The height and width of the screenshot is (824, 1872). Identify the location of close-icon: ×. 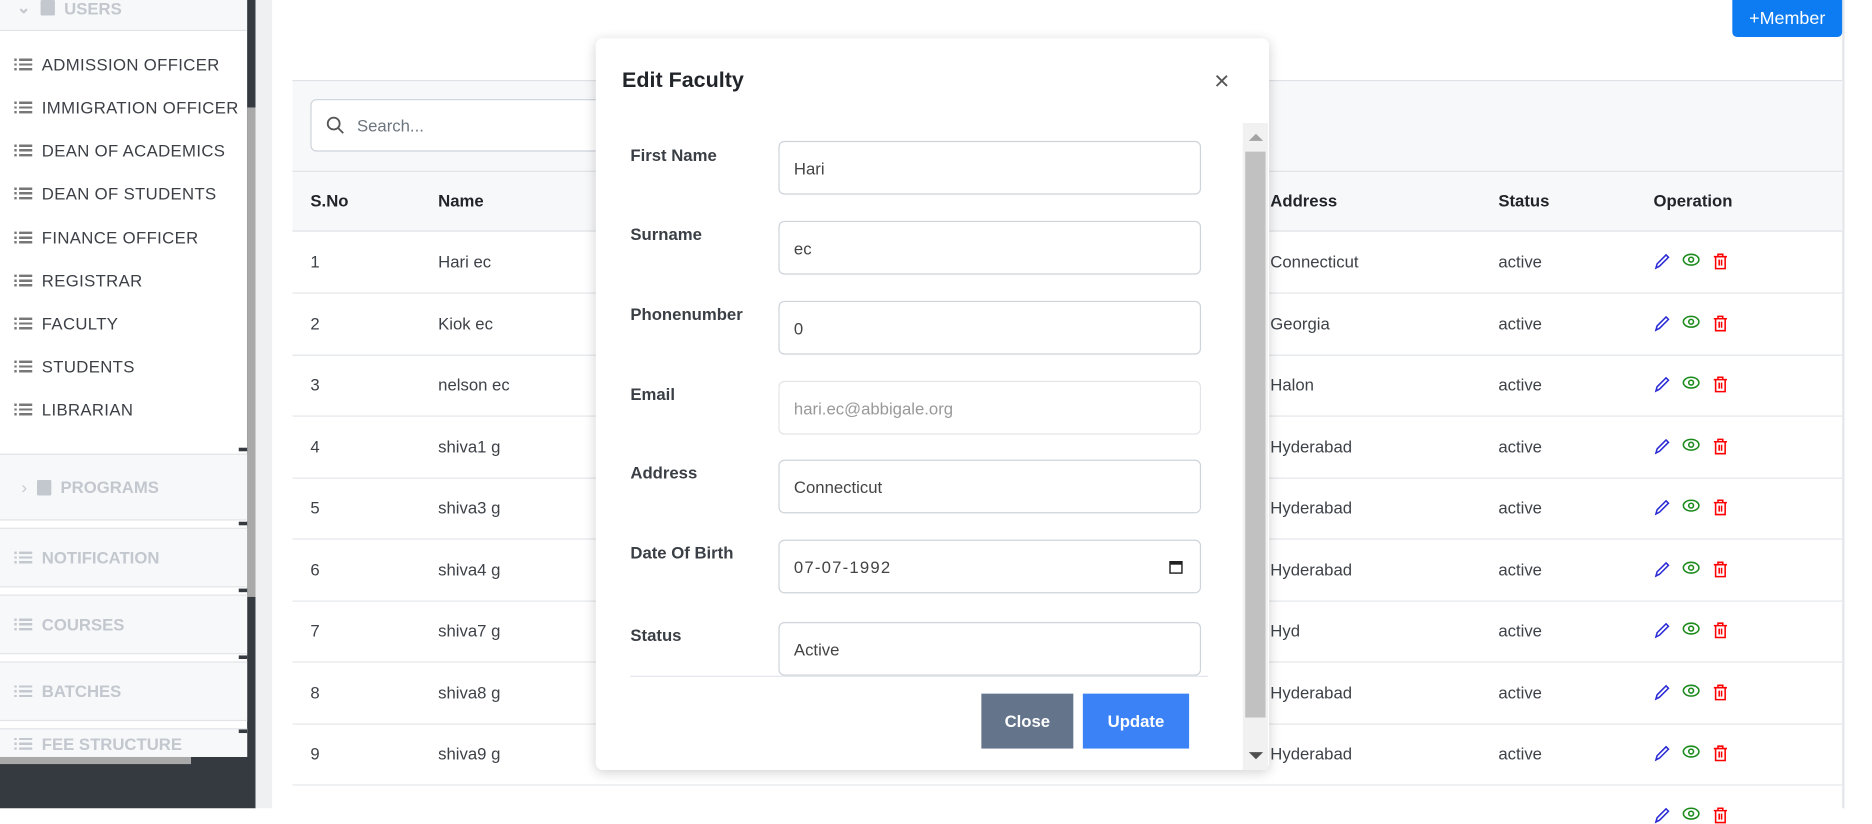
(1221, 80).